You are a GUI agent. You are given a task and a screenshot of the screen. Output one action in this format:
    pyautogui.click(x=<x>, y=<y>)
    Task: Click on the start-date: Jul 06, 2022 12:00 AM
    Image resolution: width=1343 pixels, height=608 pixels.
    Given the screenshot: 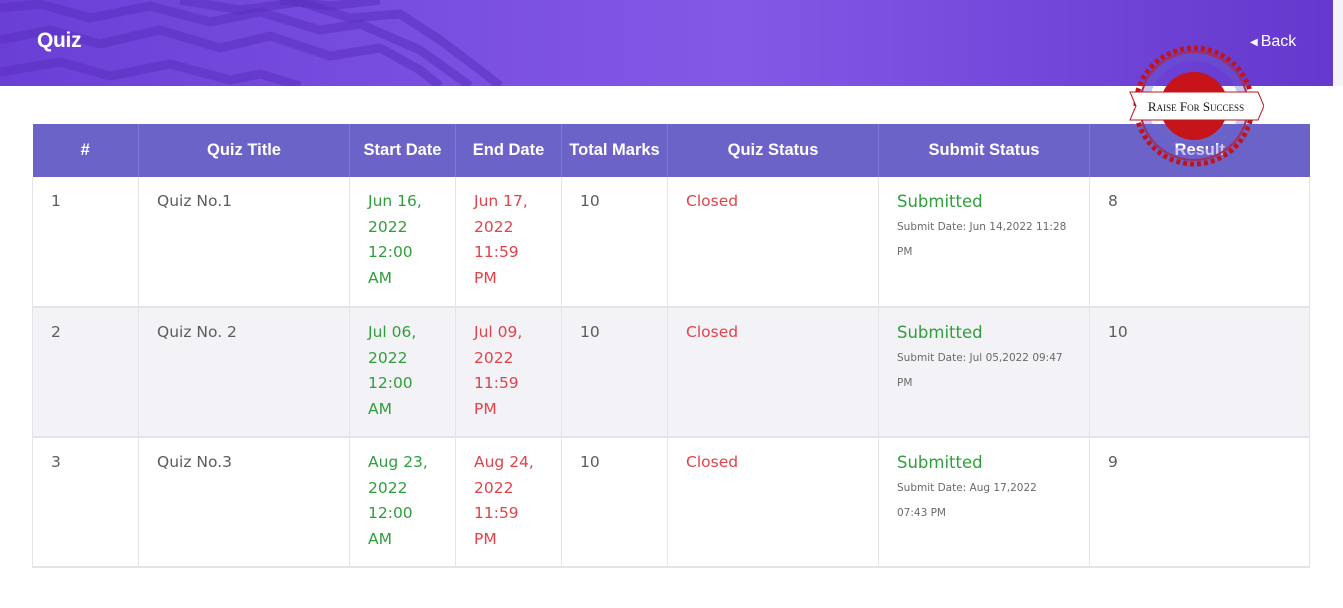 What is the action you would take?
    pyautogui.click(x=402, y=372)
    